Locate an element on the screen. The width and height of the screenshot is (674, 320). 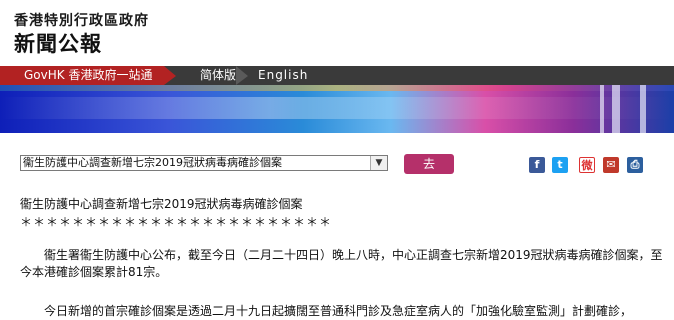
banner-band is located at coordinates (337, 108).